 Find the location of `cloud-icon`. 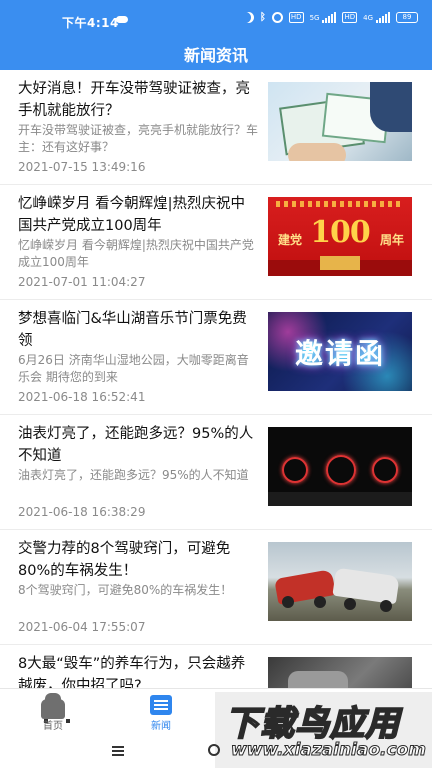

cloud-icon is located at coordinates (122, 19).